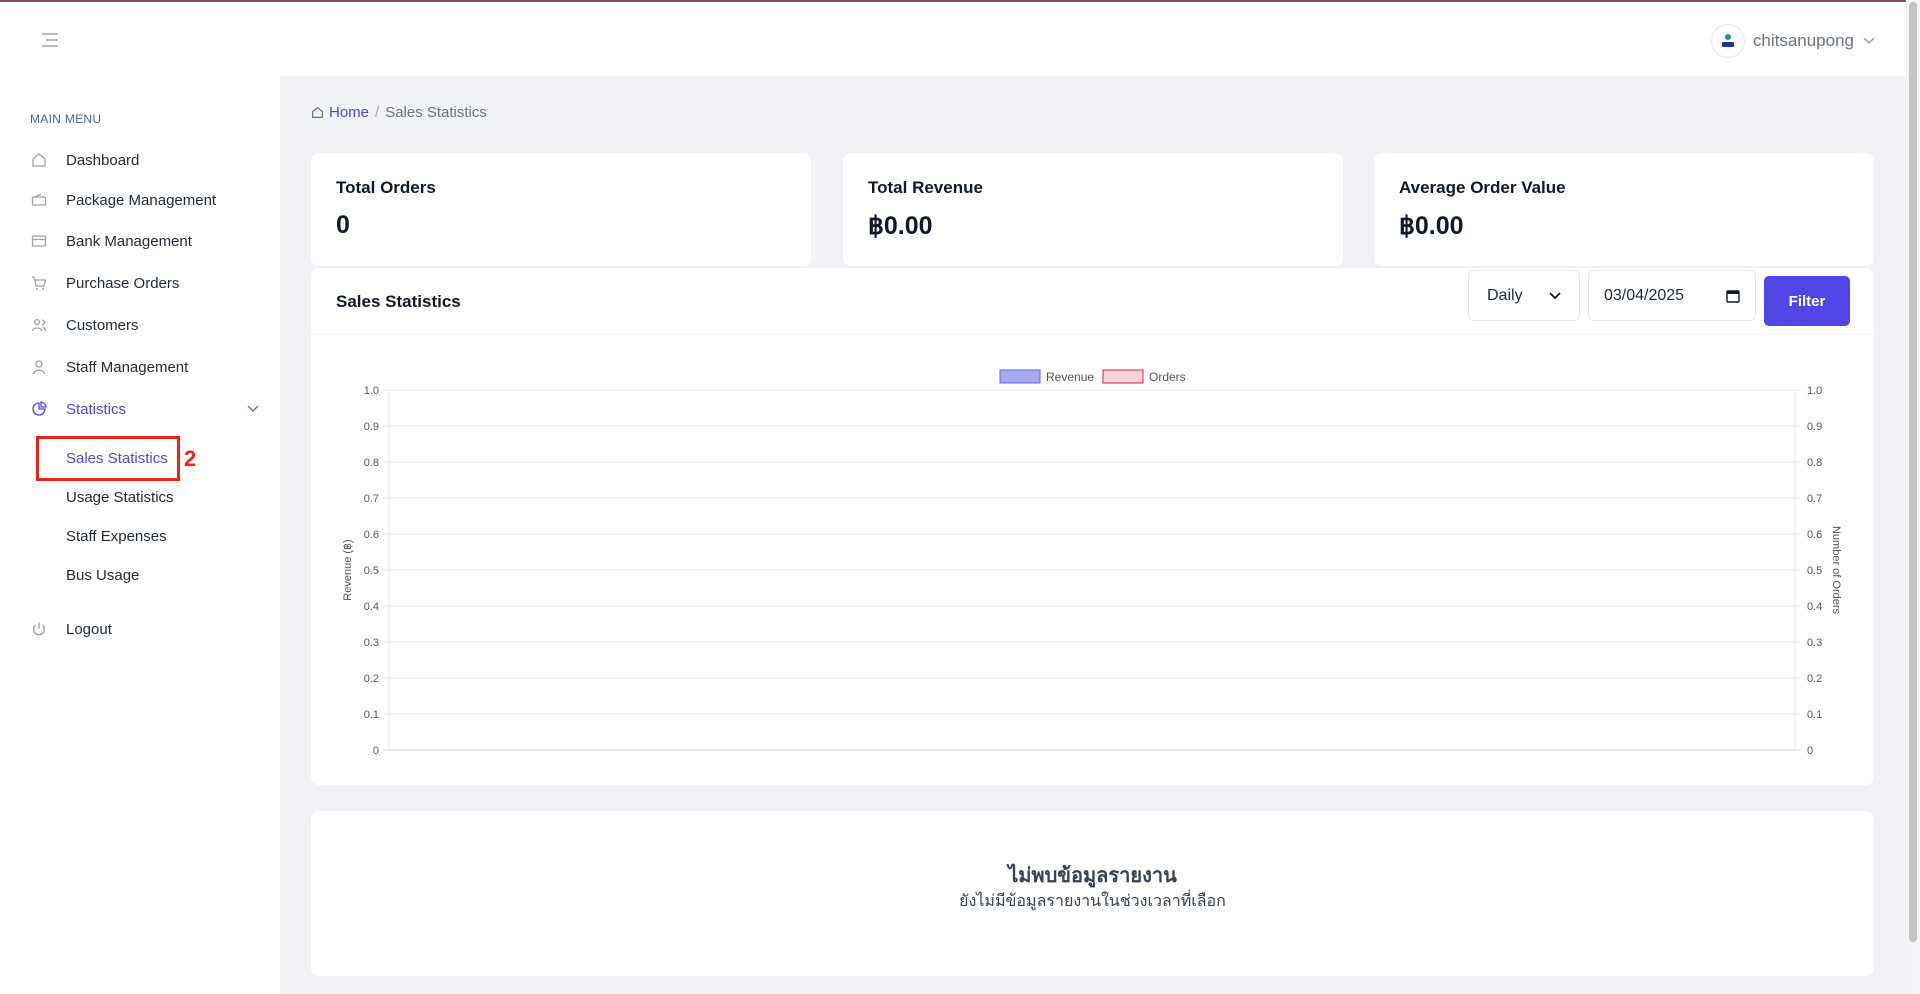  What do you see at coordinates (436, 112) in the screenshot?
I see `breadcrumb-current: Sales Statistics` at bounding box center [436, 112].